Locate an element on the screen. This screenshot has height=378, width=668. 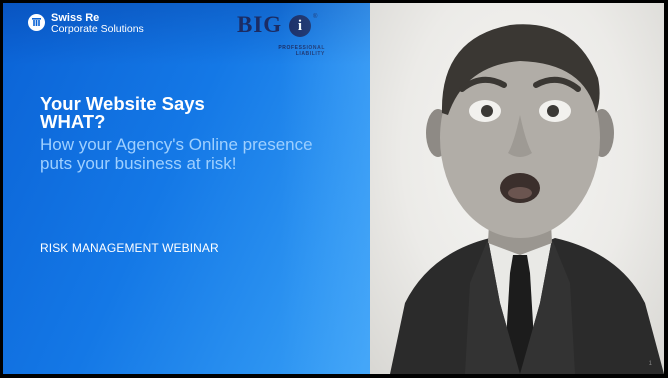
webinar-label: RISK MANAGEMENT WEBINAR is located at coordinates (129, 248).